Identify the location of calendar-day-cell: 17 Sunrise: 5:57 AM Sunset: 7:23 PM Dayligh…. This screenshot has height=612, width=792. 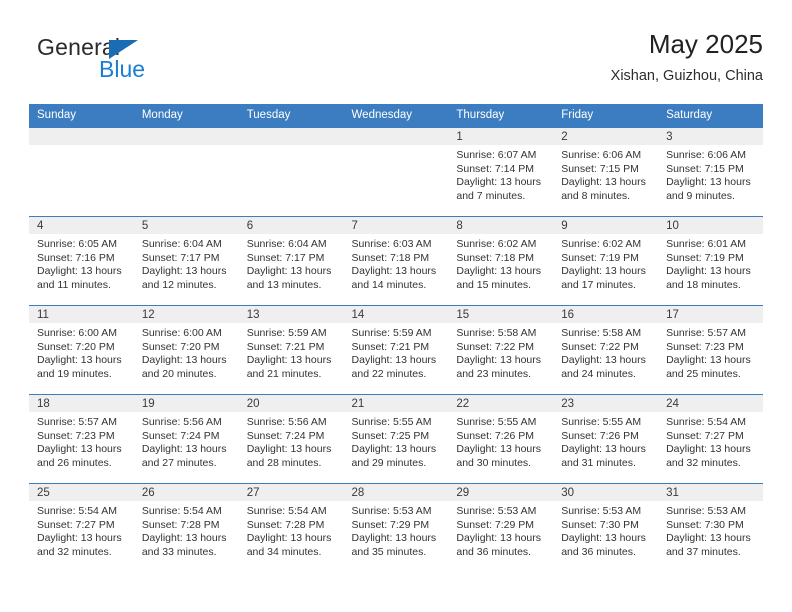
(710, 350).